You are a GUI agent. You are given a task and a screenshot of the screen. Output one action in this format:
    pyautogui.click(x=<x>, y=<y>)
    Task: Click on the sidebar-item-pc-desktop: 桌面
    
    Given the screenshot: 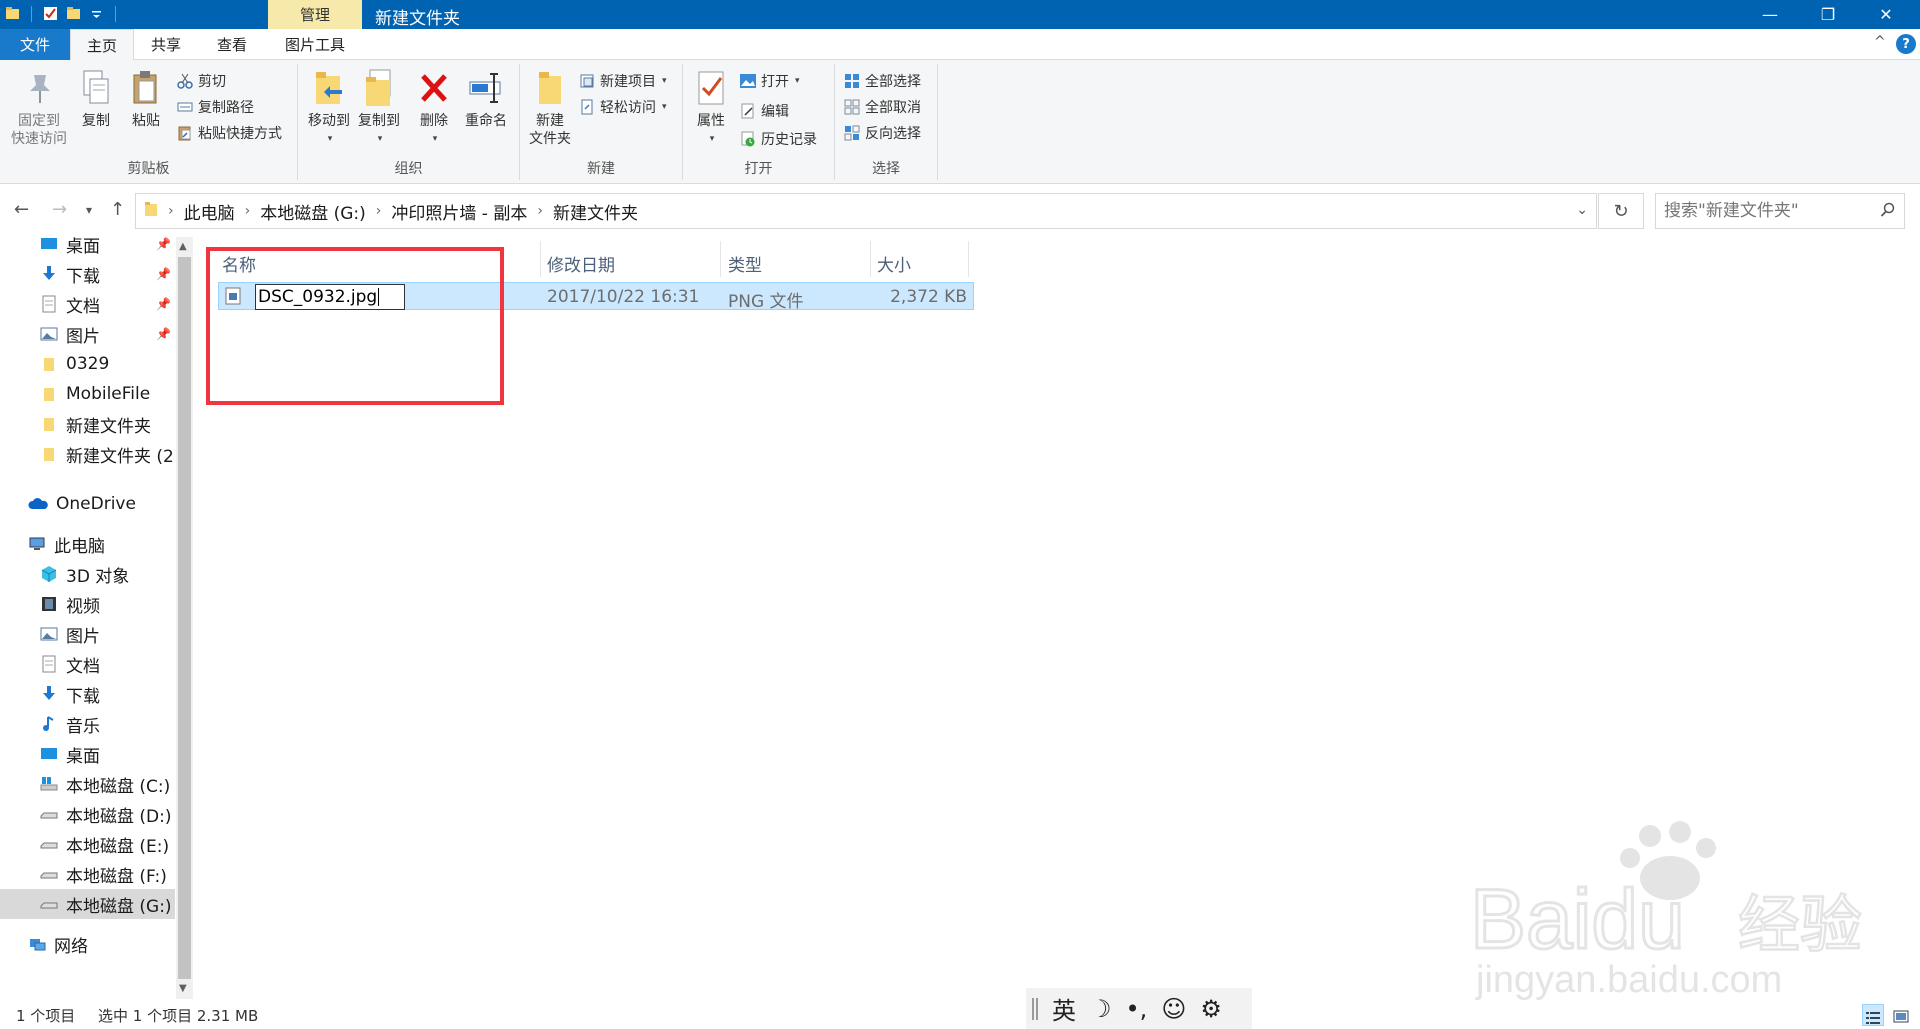 What is the action you would take?
    pyautogui.click(x=87, y=754)
    